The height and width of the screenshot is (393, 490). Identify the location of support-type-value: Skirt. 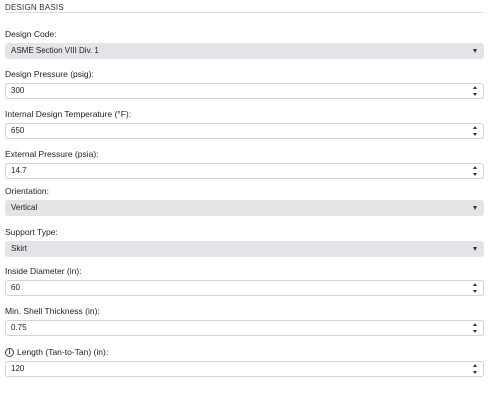
(19, 248).